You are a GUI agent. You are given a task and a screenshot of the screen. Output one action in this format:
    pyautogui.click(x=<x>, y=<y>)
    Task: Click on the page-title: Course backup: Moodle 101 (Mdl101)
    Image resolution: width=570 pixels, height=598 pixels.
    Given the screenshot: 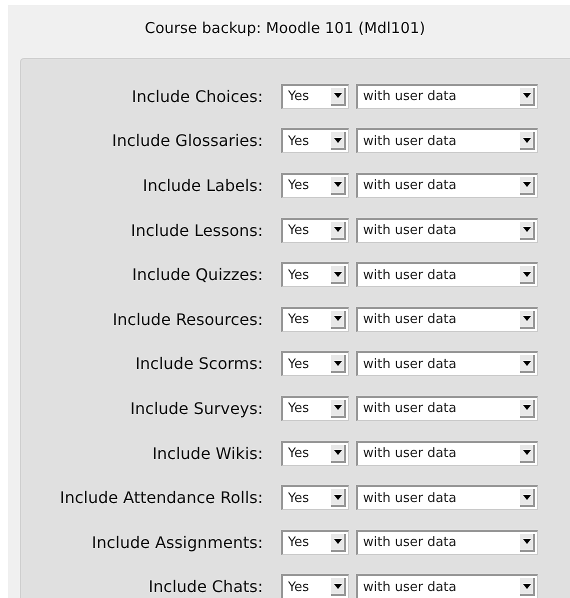 What is the action you would take?
    pyautogui.click(x=285, y=28)
    